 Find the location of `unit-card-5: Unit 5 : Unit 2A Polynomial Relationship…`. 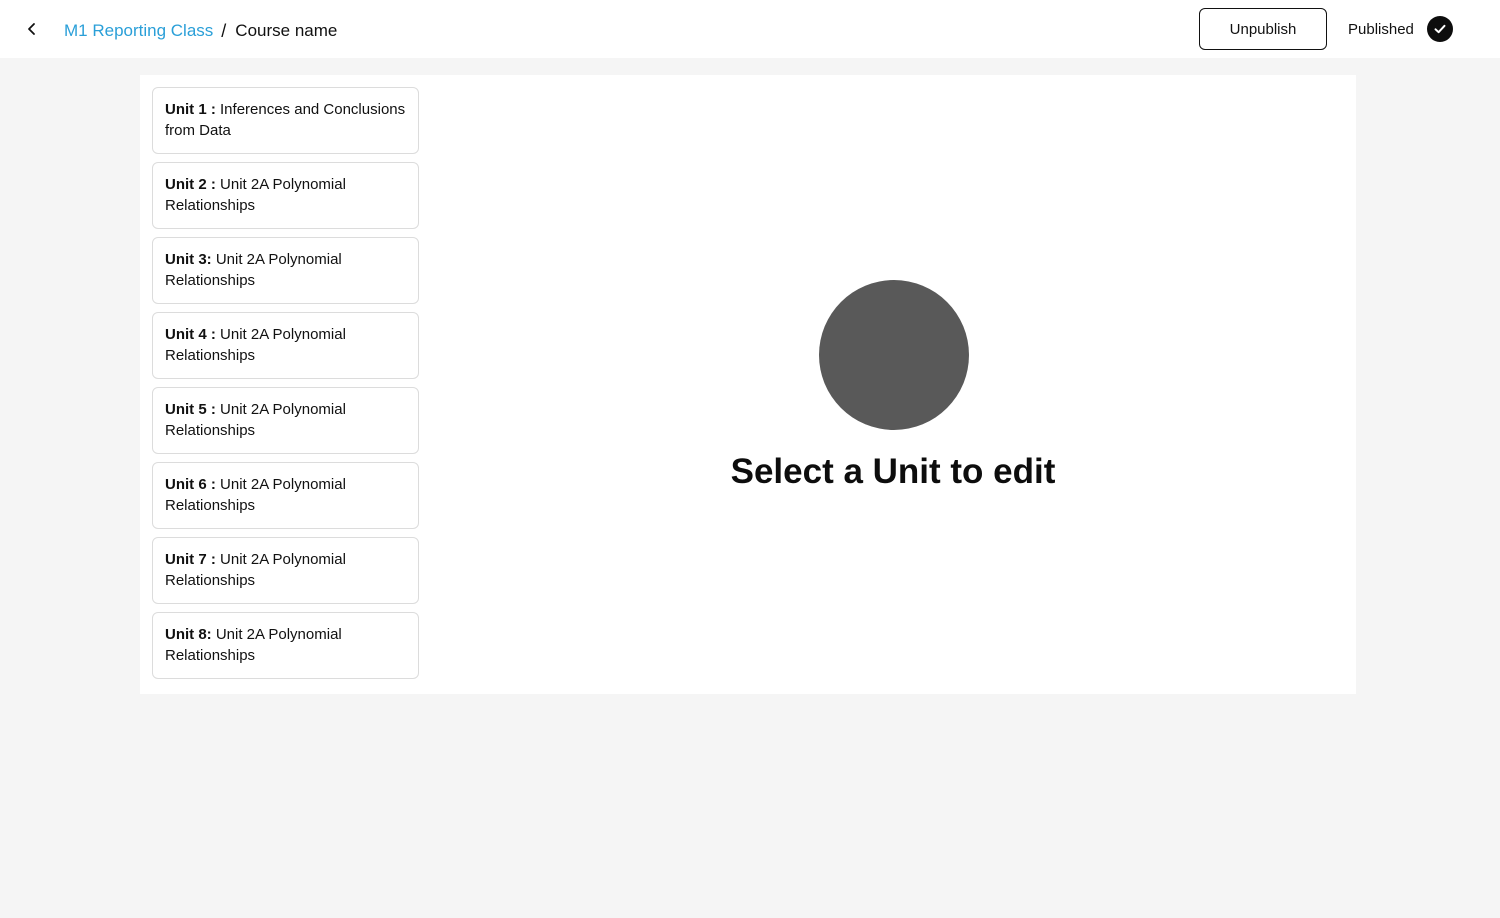

unit-card-5: Unit 5 : Unit 2A Polynomial Relationship… is located at coordinates (285, 420).